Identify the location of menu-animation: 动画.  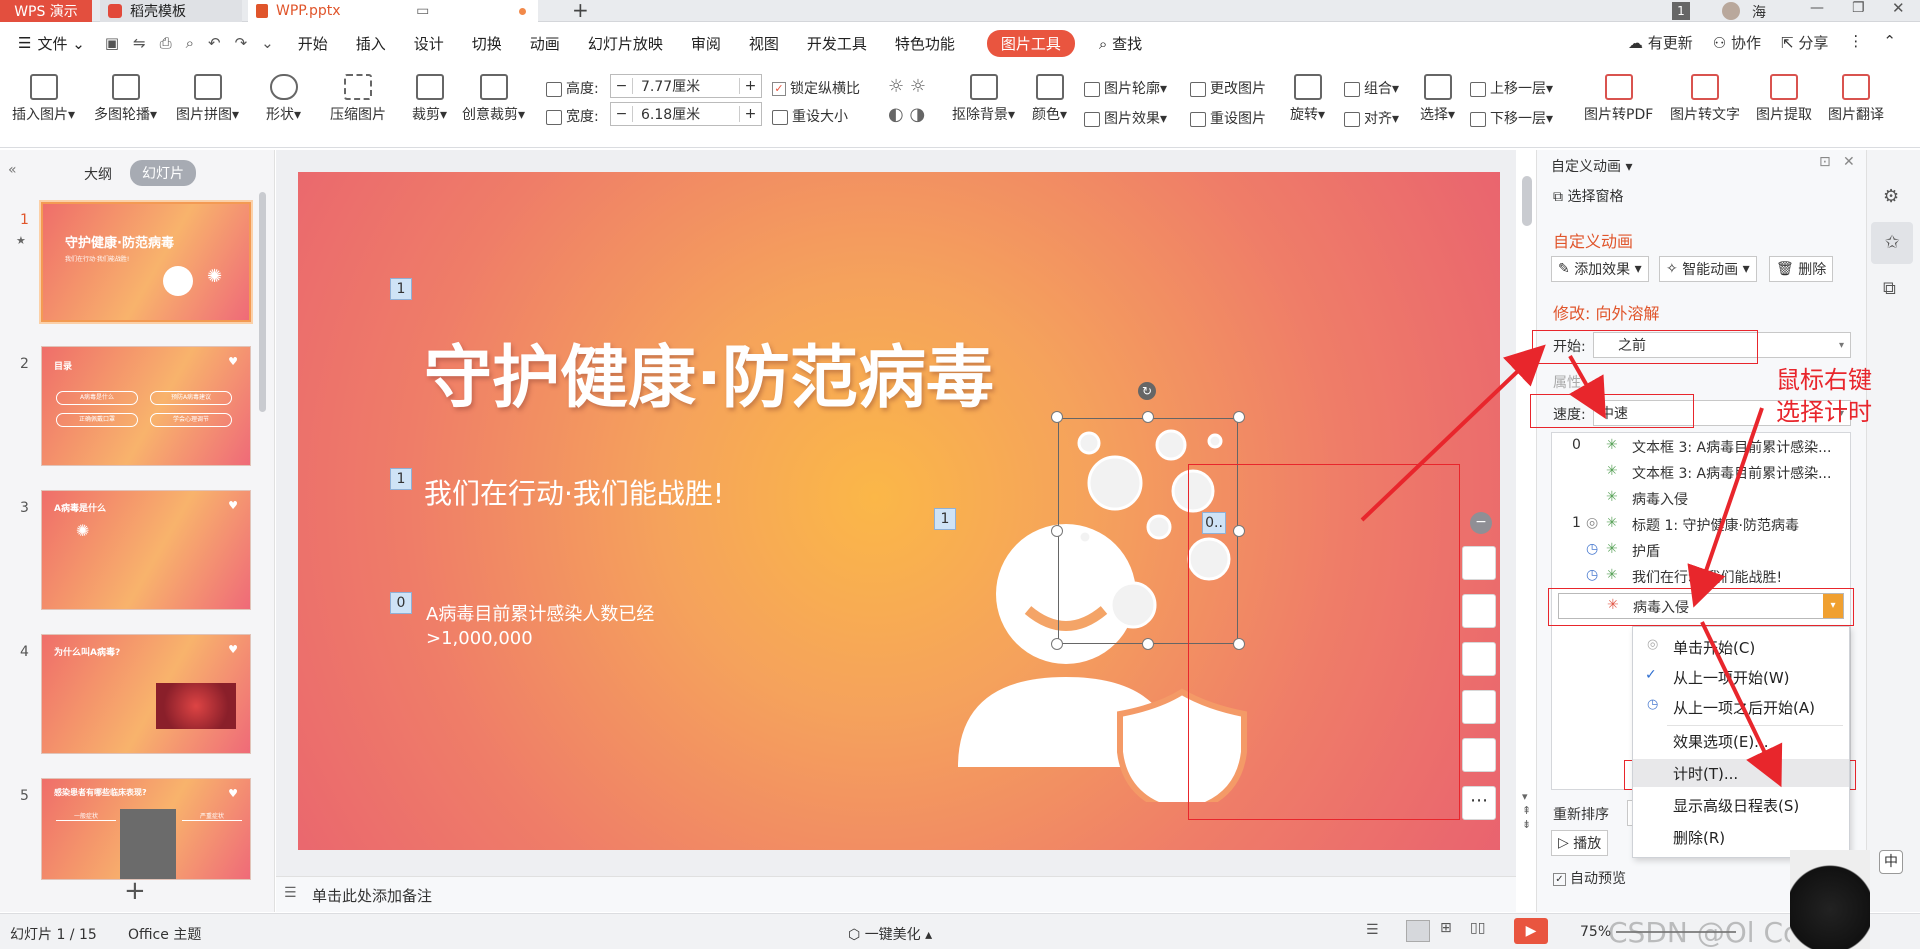
(545, 43).